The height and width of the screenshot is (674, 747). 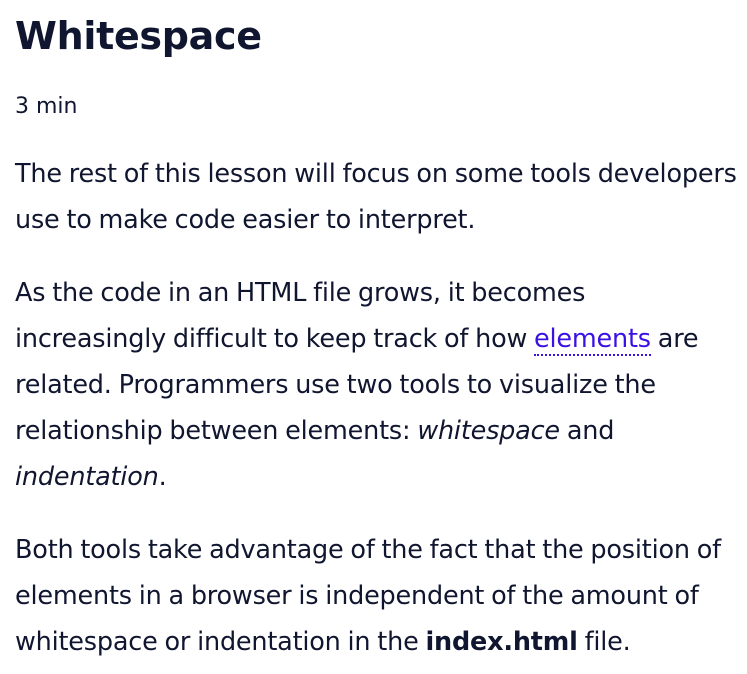 I want to click on reading-time: 3 min, so click(x=46, y=106).